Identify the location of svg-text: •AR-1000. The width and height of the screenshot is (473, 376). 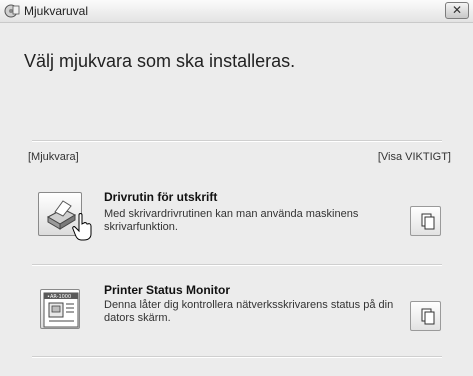
(59, 297).